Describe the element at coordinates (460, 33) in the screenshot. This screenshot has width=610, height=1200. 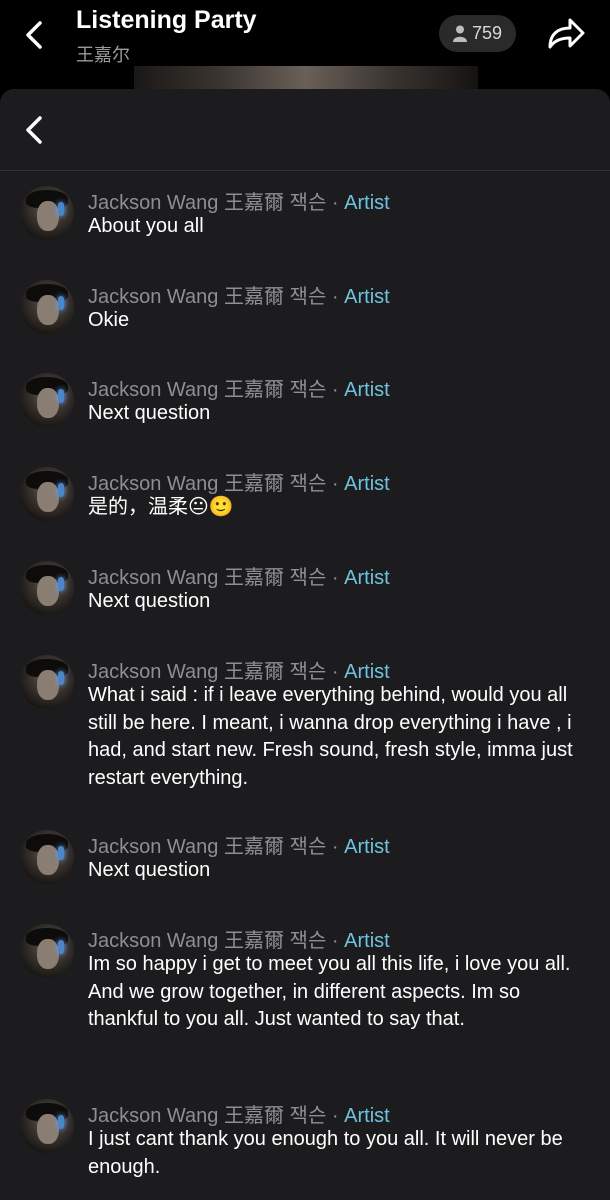
I see `person-icon` at that location.